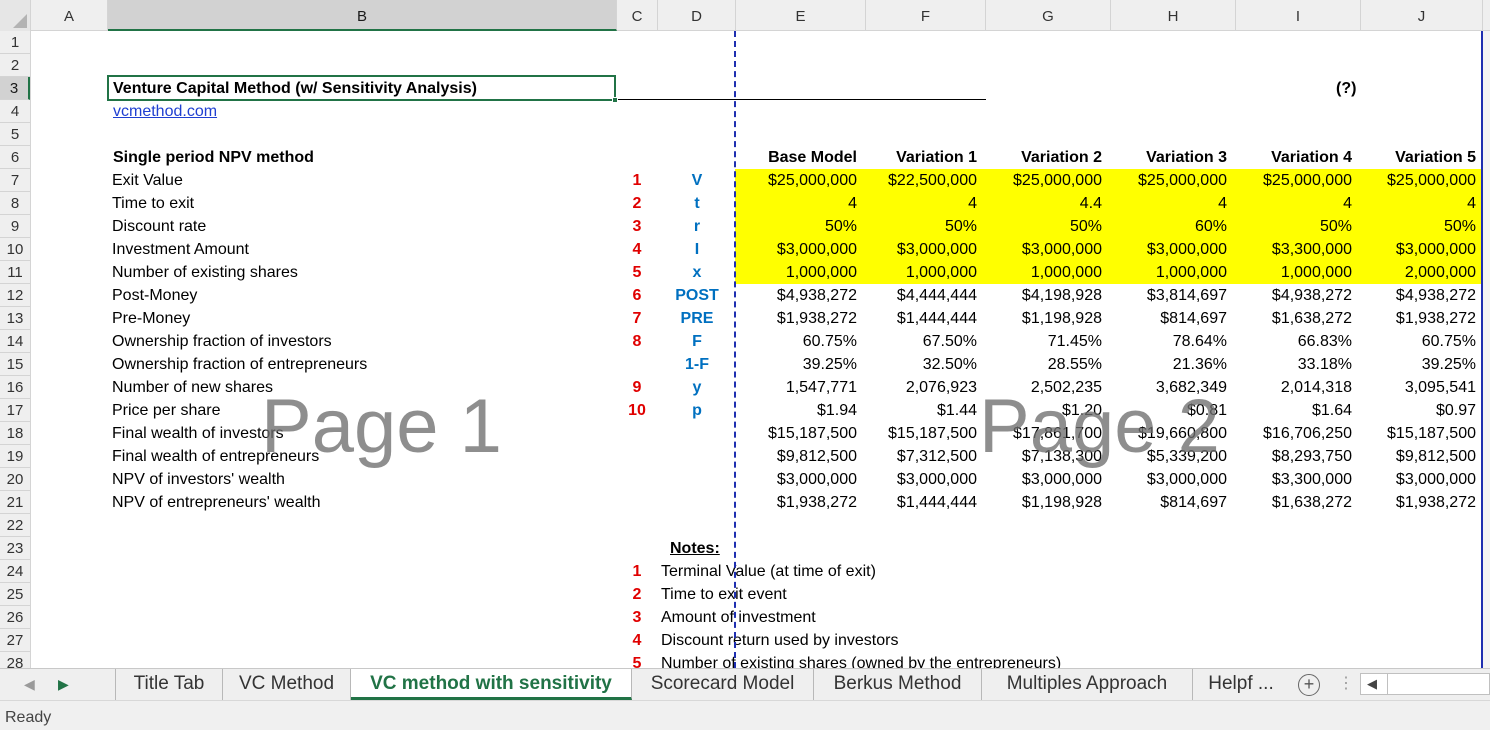 The height and width of the screenshot is (730, 1490). I want to click on table-cell: 2,014,318, so click(1289, 387).